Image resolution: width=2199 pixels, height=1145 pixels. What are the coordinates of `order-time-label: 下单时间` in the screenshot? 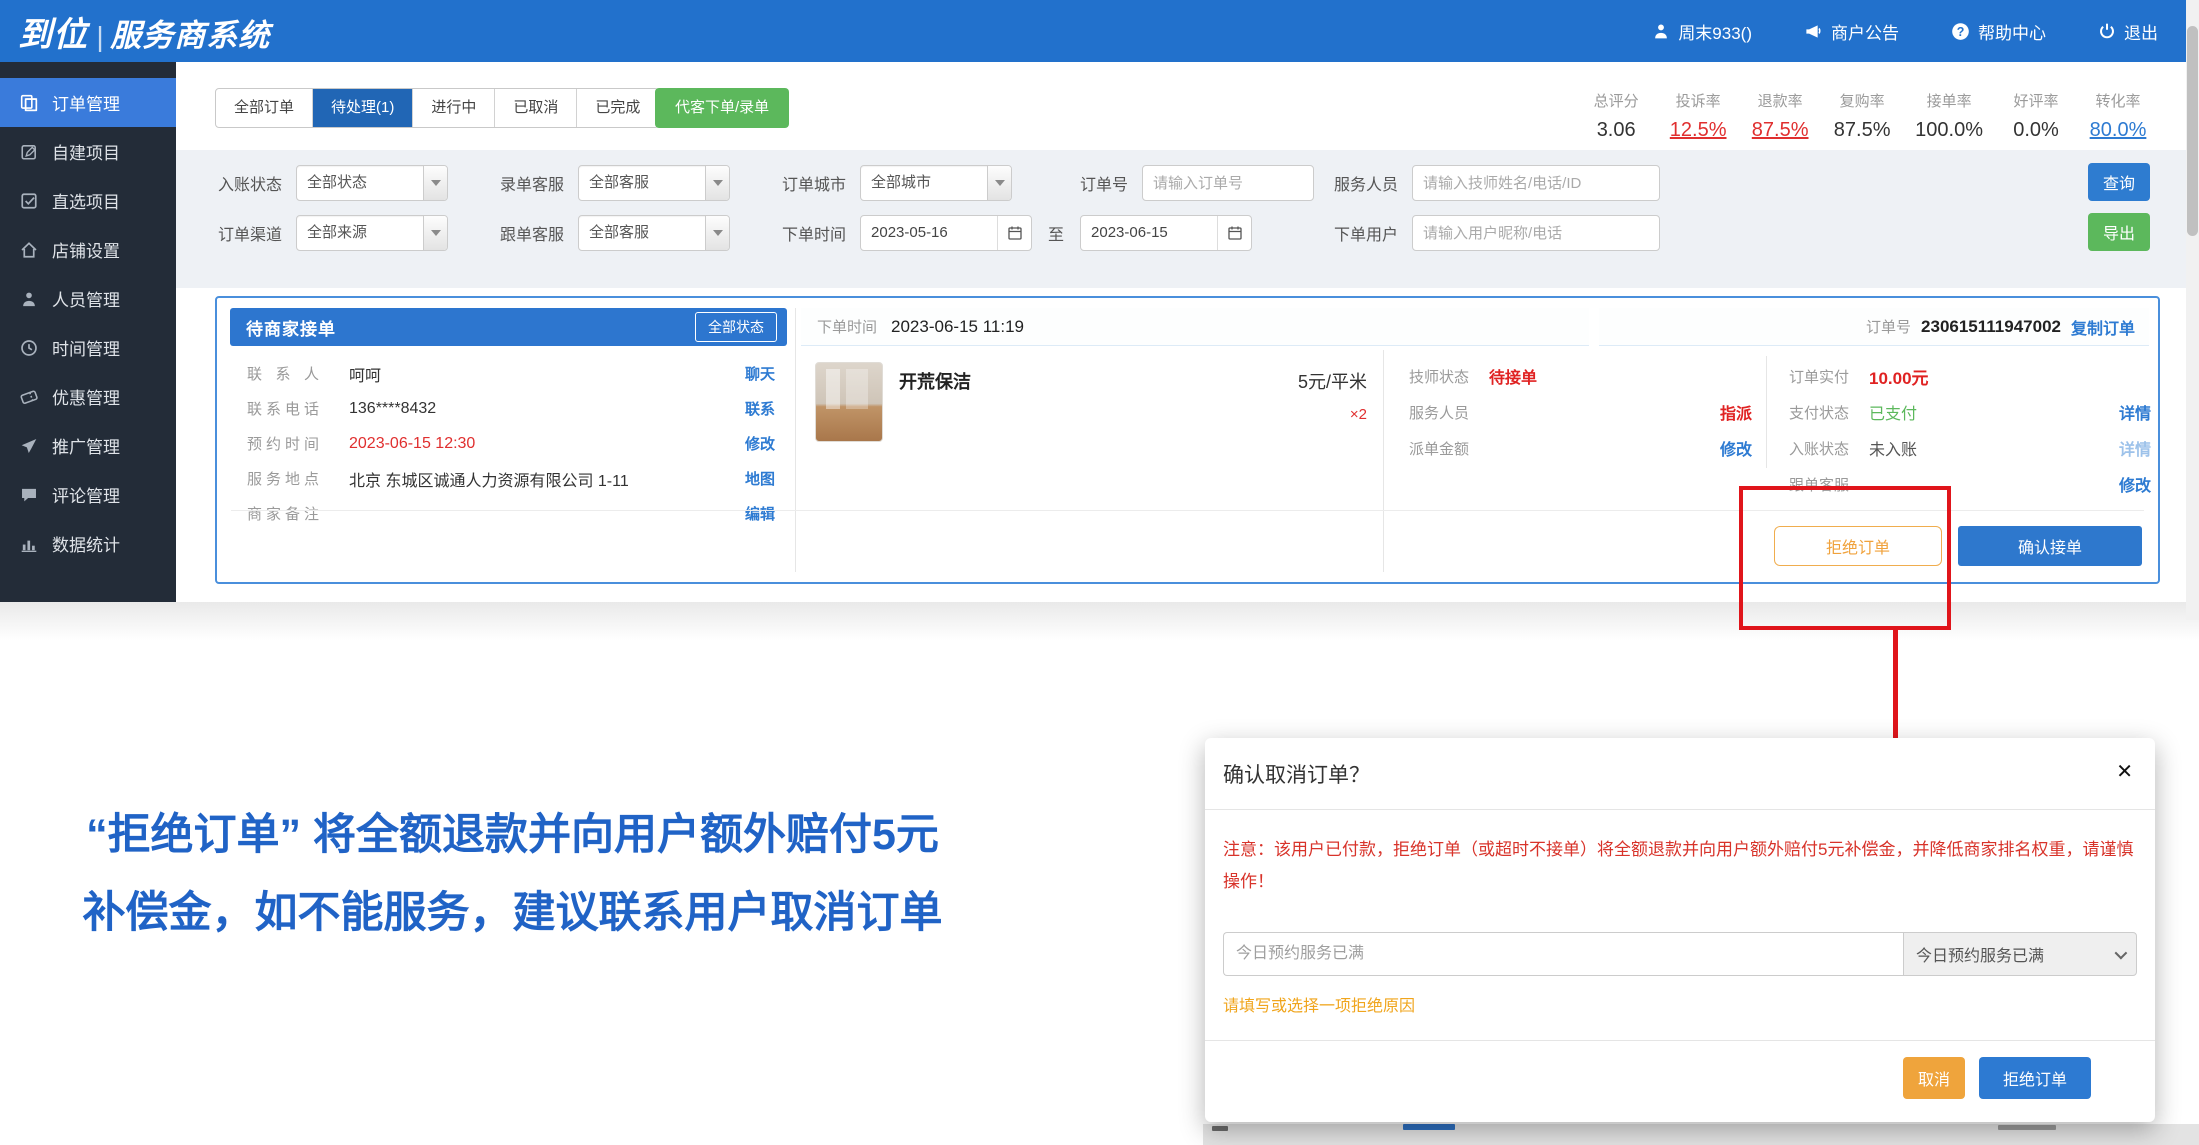 It's located at (847, 327).